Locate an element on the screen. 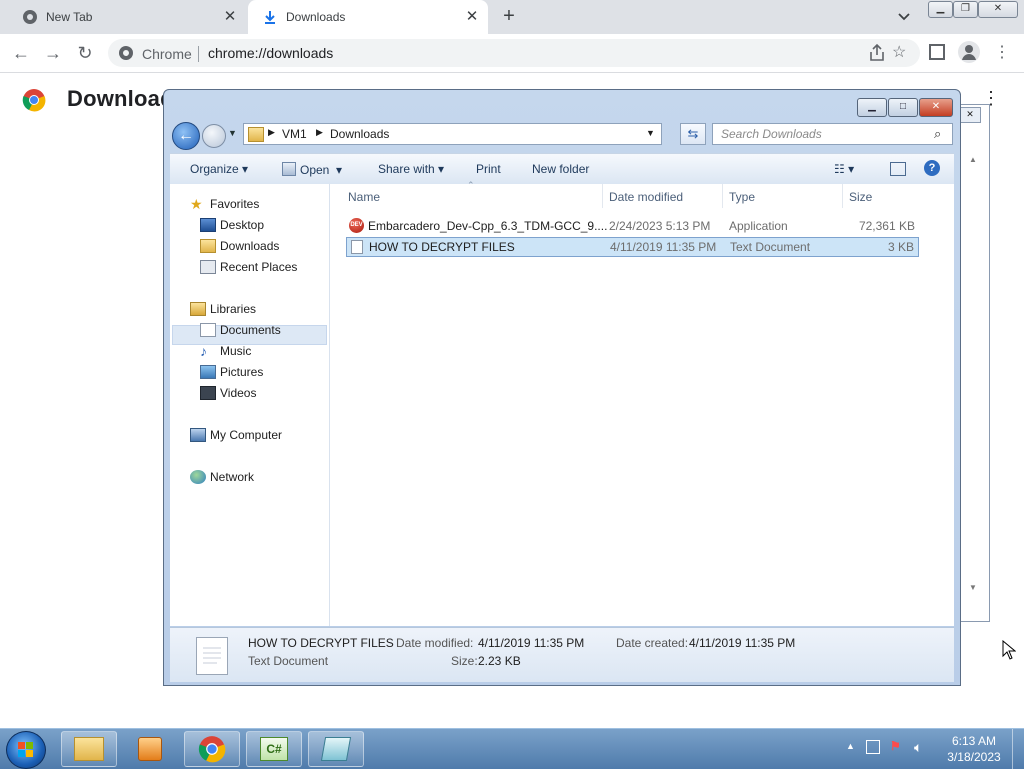 The image size is (1024, 771). taskbar-notepad-button is located at coordinates (336, 749).